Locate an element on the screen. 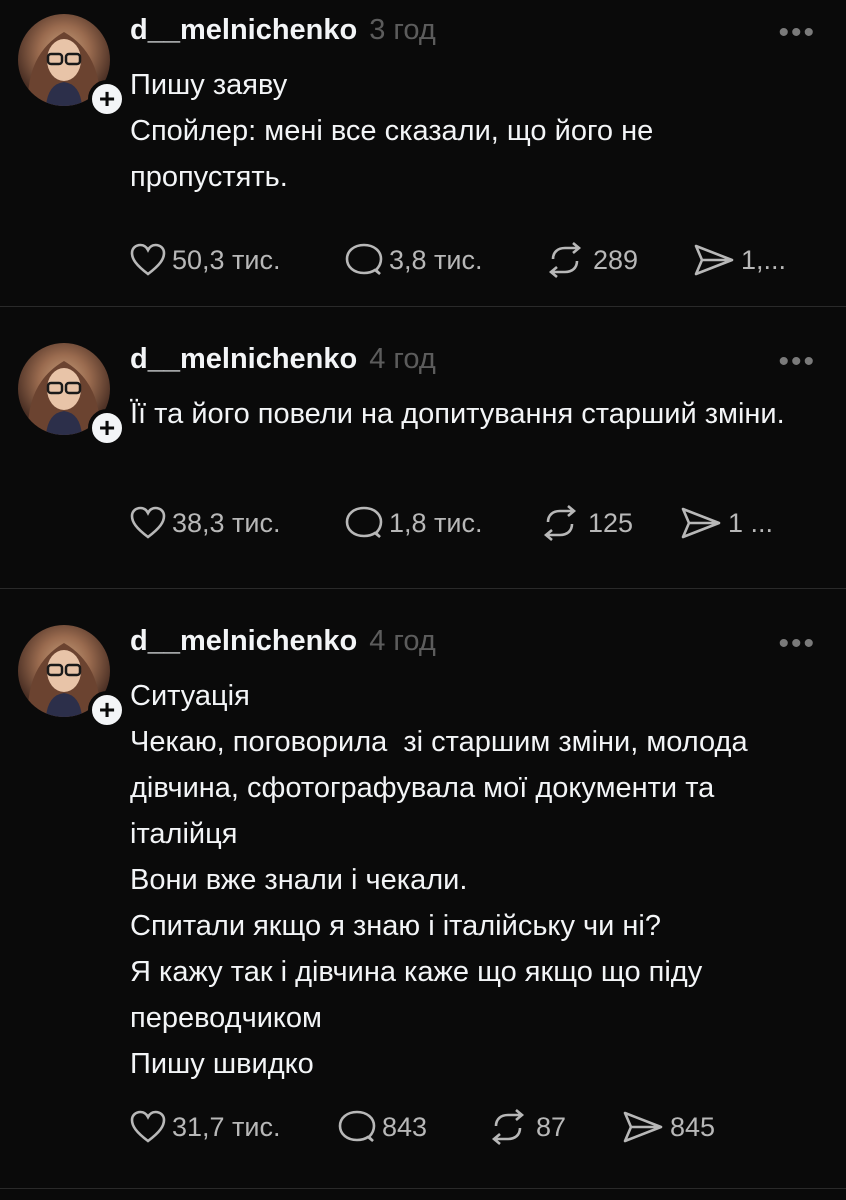 This screenshot has width=846, height=1200. share-button: 845 is located at coordinates (668, 1127).